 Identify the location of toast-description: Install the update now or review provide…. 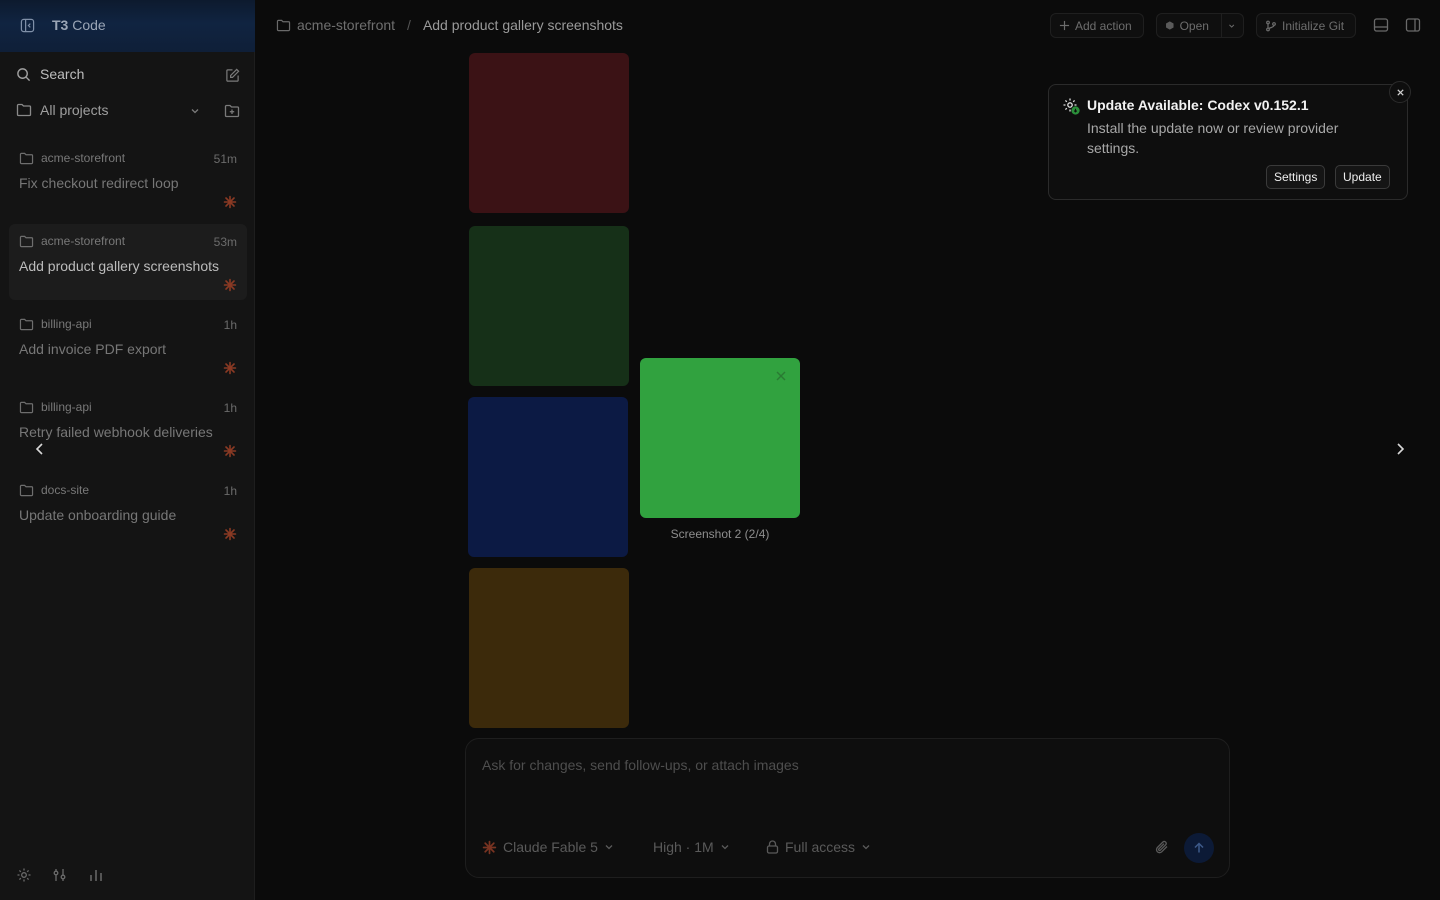
(1213, 138).